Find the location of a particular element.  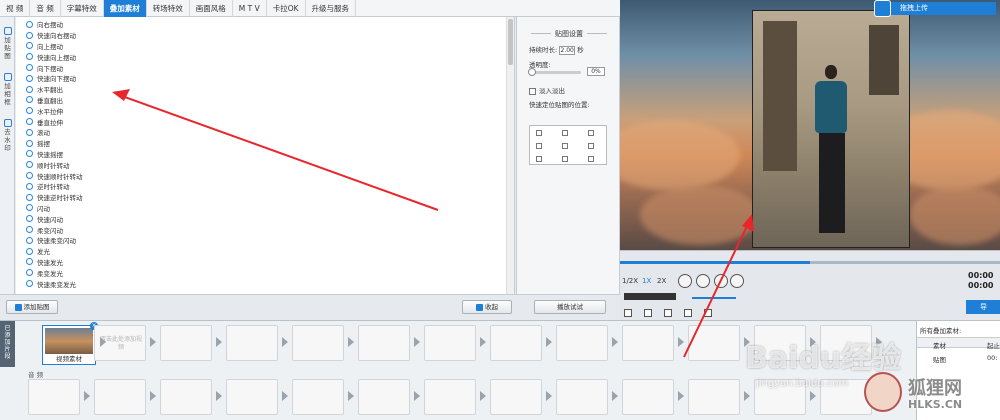

fade-checkbox is located at coordinates (532, 91).